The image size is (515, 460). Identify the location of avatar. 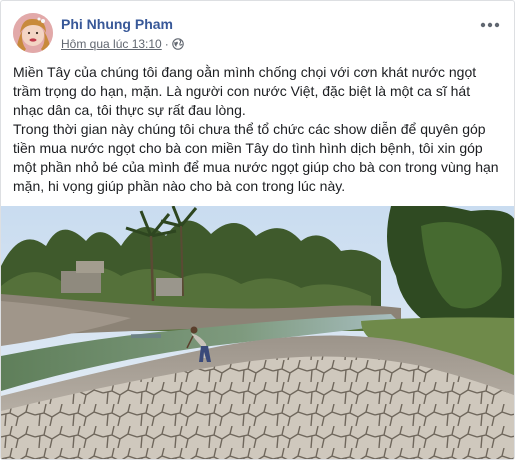
(33, 33).